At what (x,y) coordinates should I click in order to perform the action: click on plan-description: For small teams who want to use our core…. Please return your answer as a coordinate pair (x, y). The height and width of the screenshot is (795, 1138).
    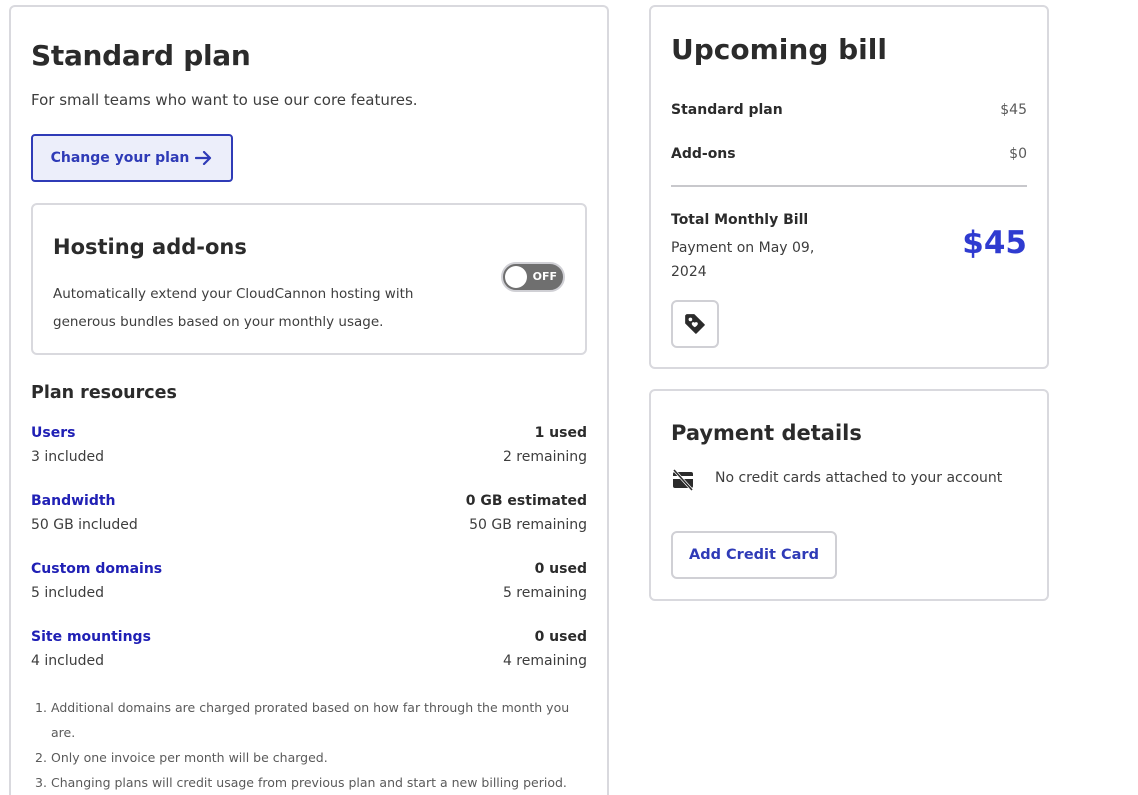
    Looking at the image, I should click on (224, 100).